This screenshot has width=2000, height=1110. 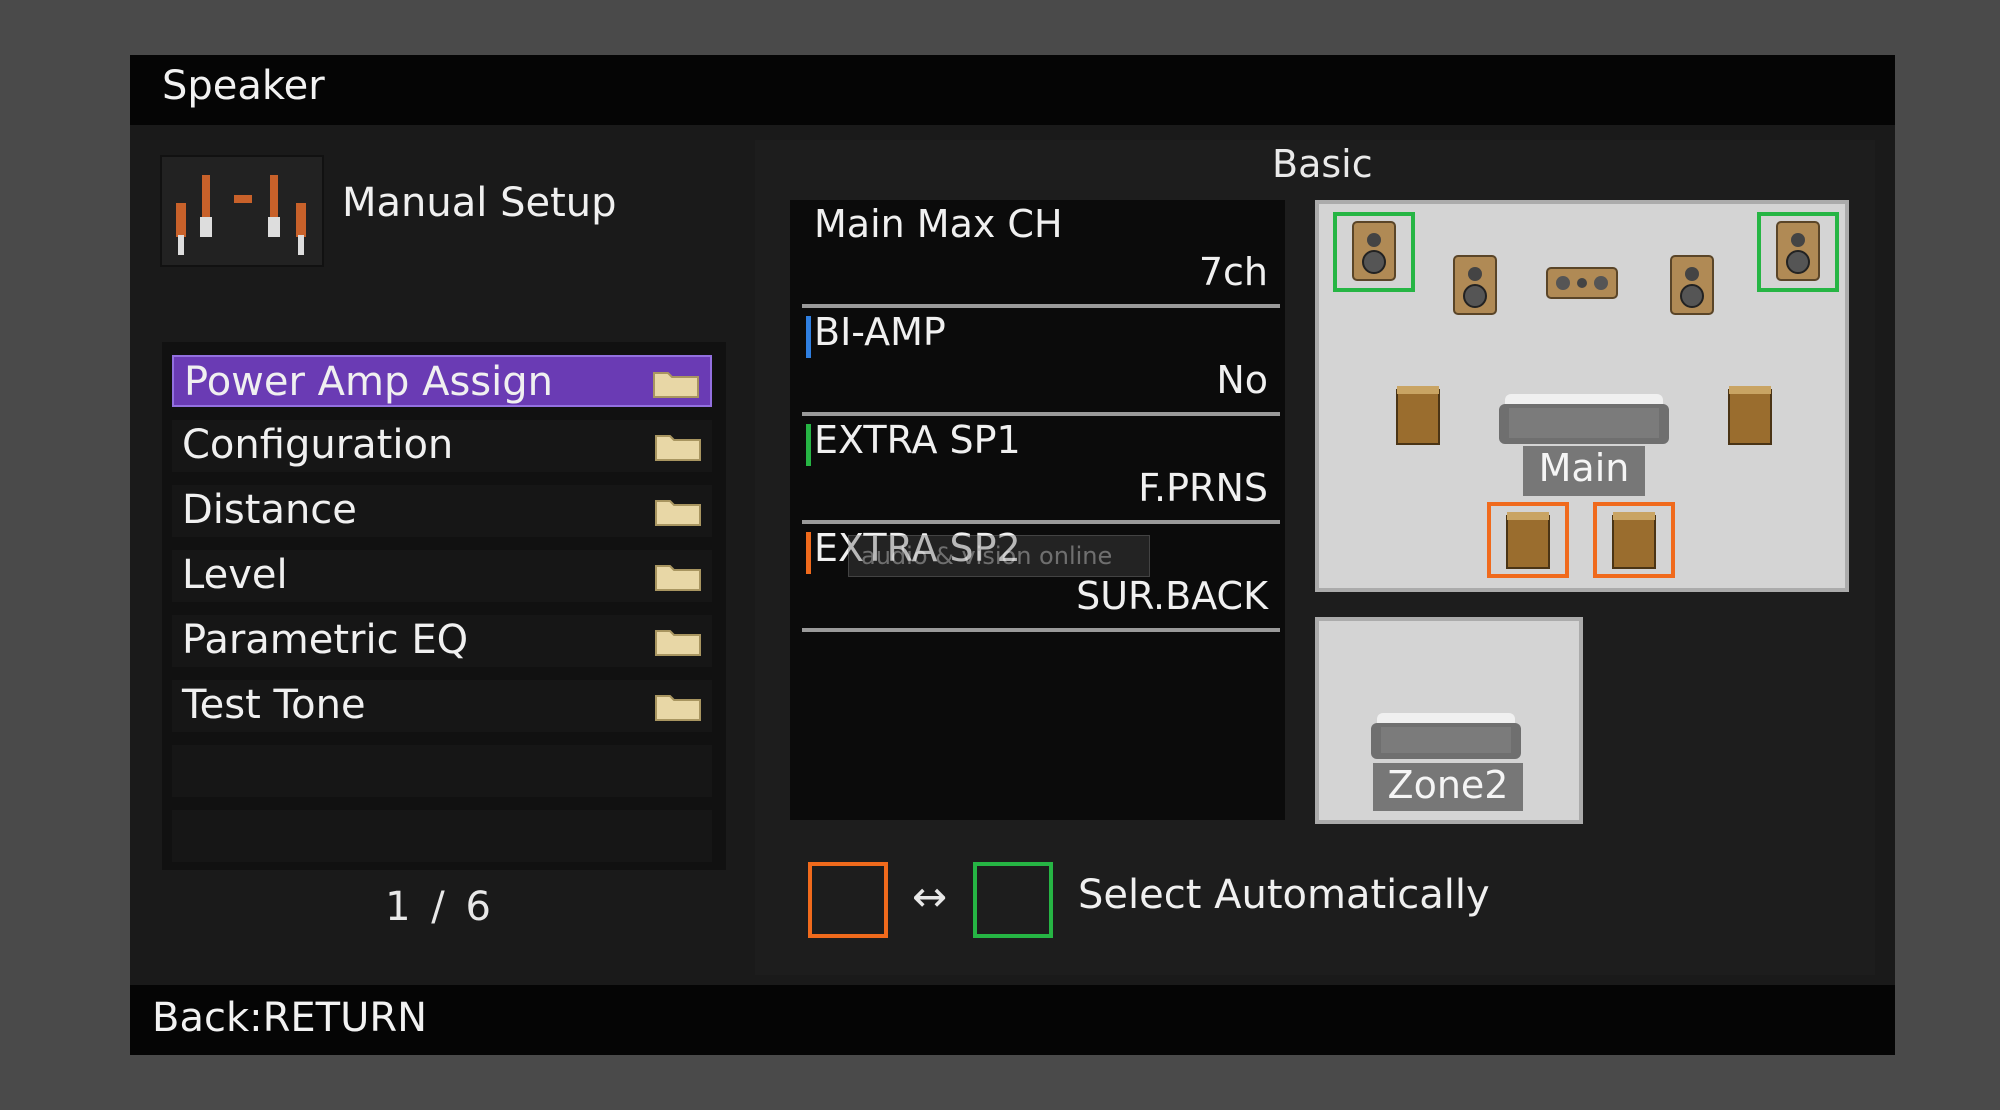 What do you see at coordinates (848, 900) in the screenshot?
I see `orange-color-box` at bounding box center [848, 900].